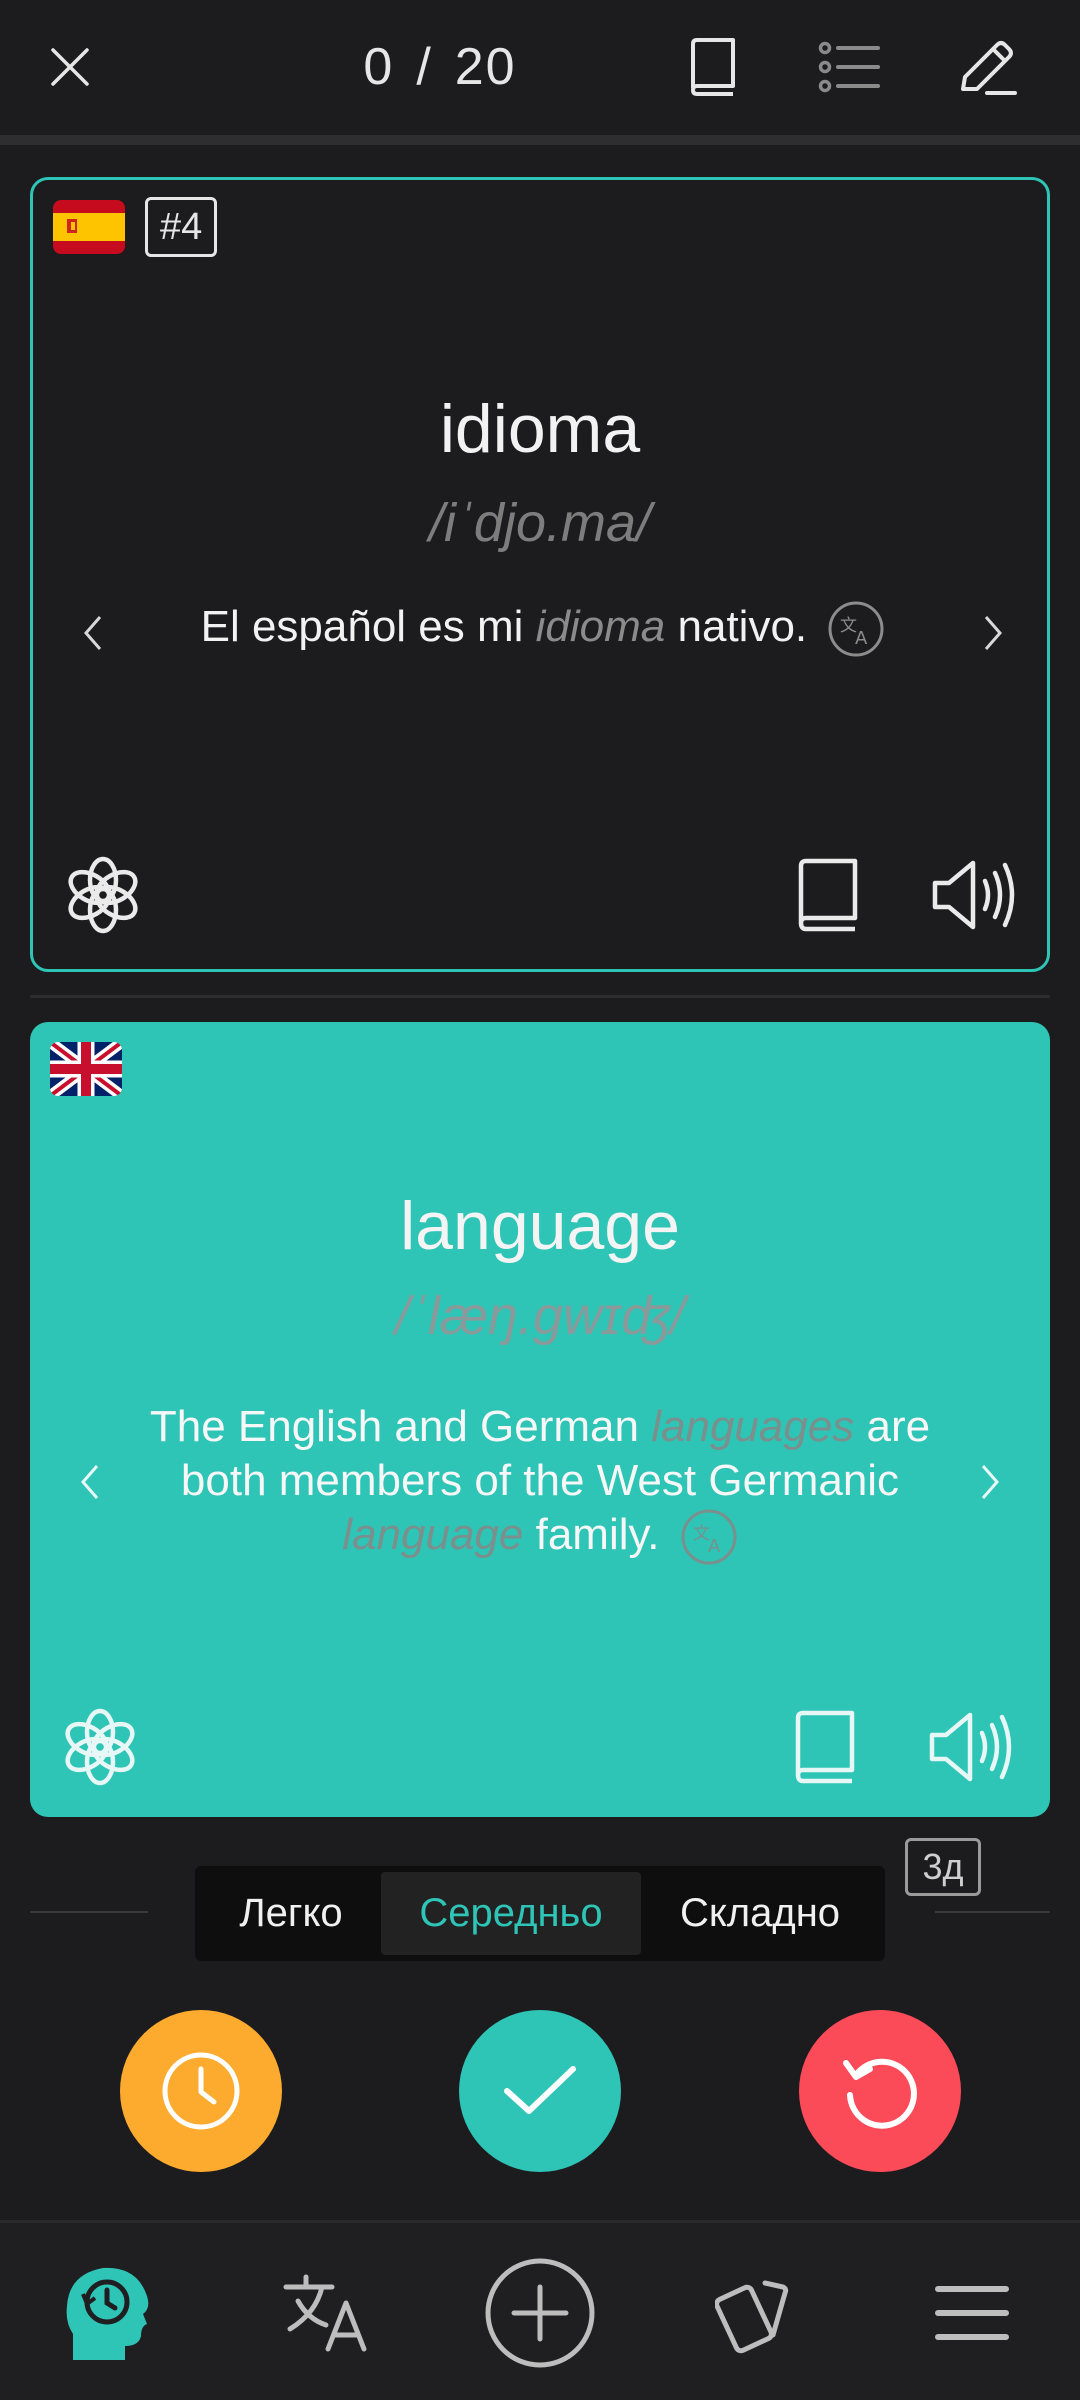  Describe the element at coordinates (291, 1913) in the screenshot. I see `difficulty-easy: Легко` at that location.